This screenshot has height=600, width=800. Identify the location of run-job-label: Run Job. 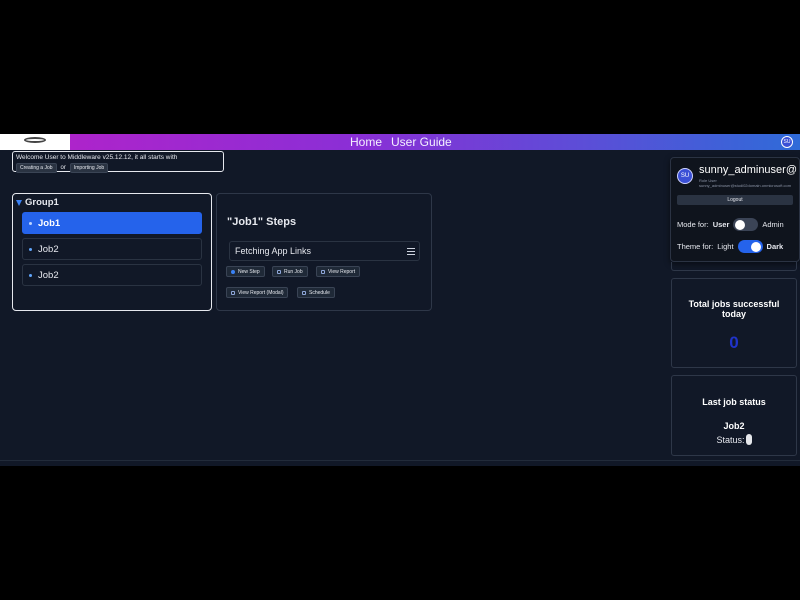
(293, 271).